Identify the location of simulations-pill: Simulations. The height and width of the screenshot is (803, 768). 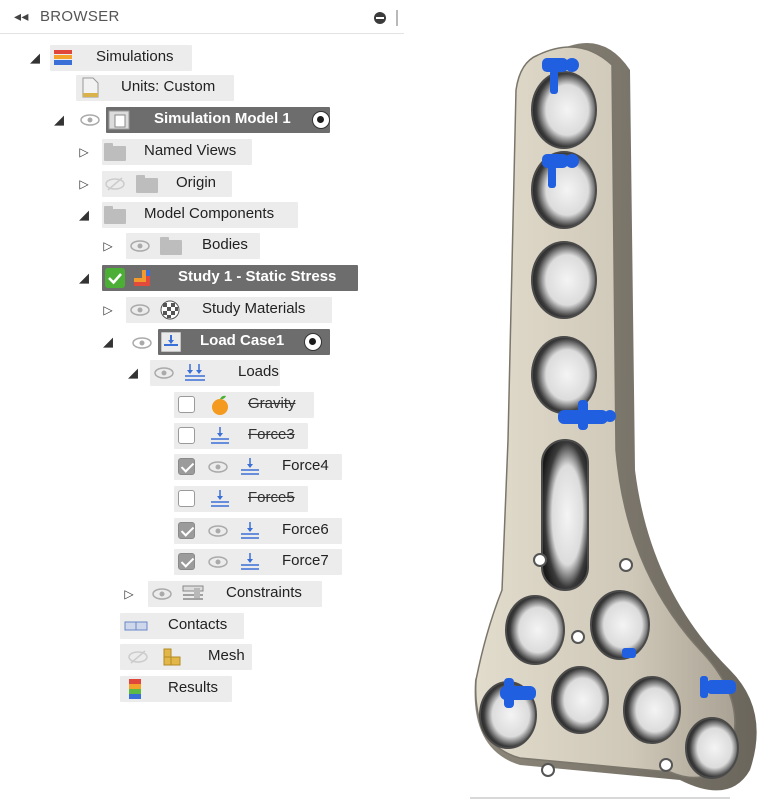
(121, 58).